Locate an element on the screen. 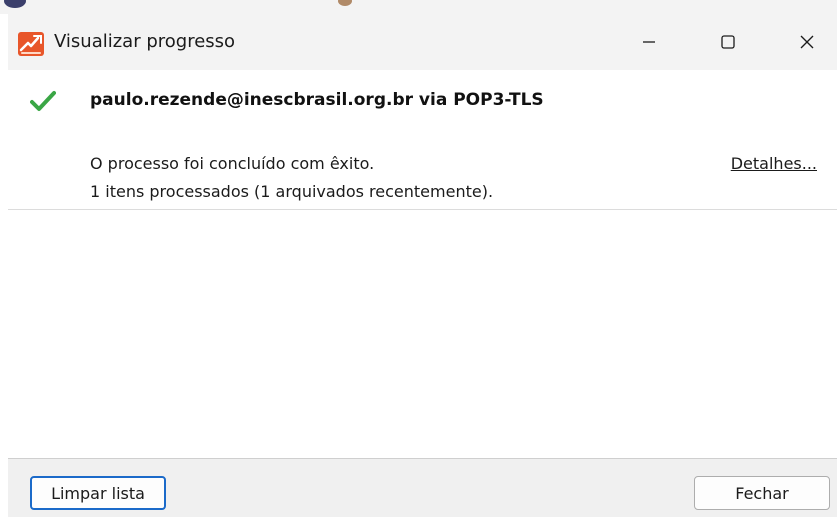 The height and width of the screenshot is (517, 837). title-bar: Visualizar progresso is located at coordinates (422, 42).